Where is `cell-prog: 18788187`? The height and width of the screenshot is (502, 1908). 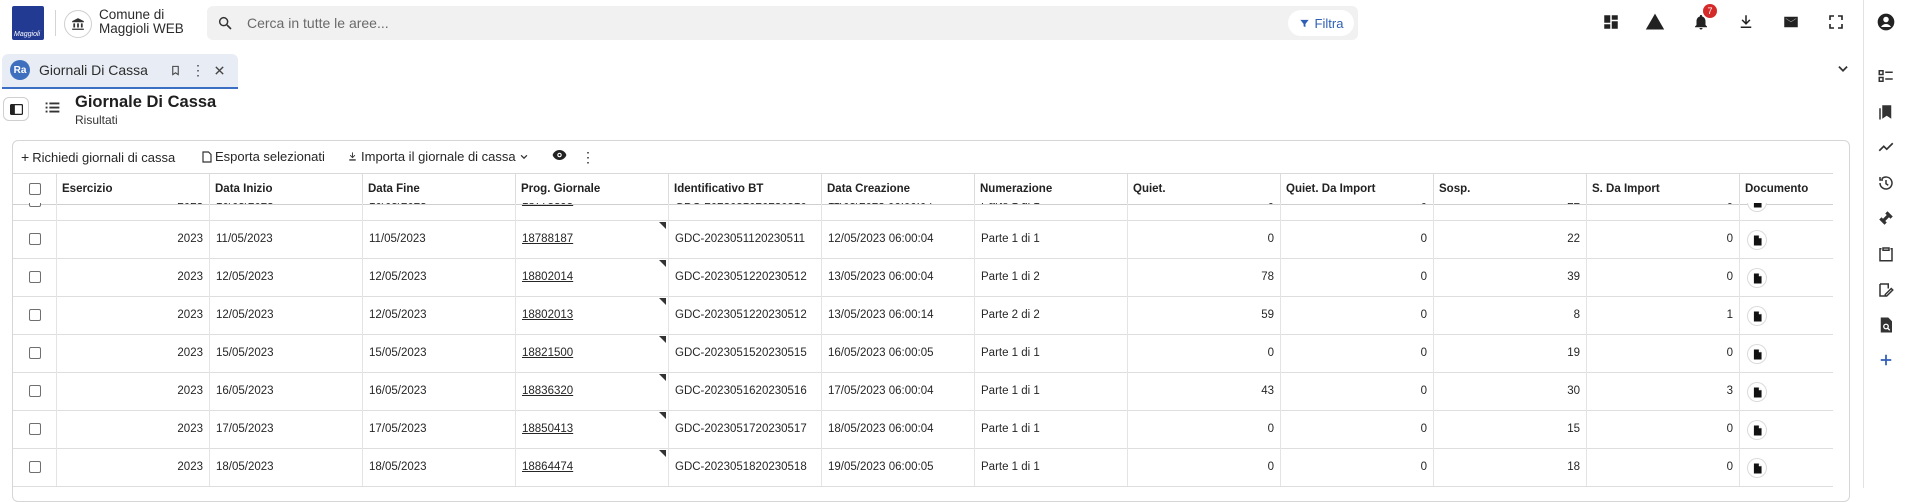 cell-prog: 18788187 is located at coordinates (591, 239).